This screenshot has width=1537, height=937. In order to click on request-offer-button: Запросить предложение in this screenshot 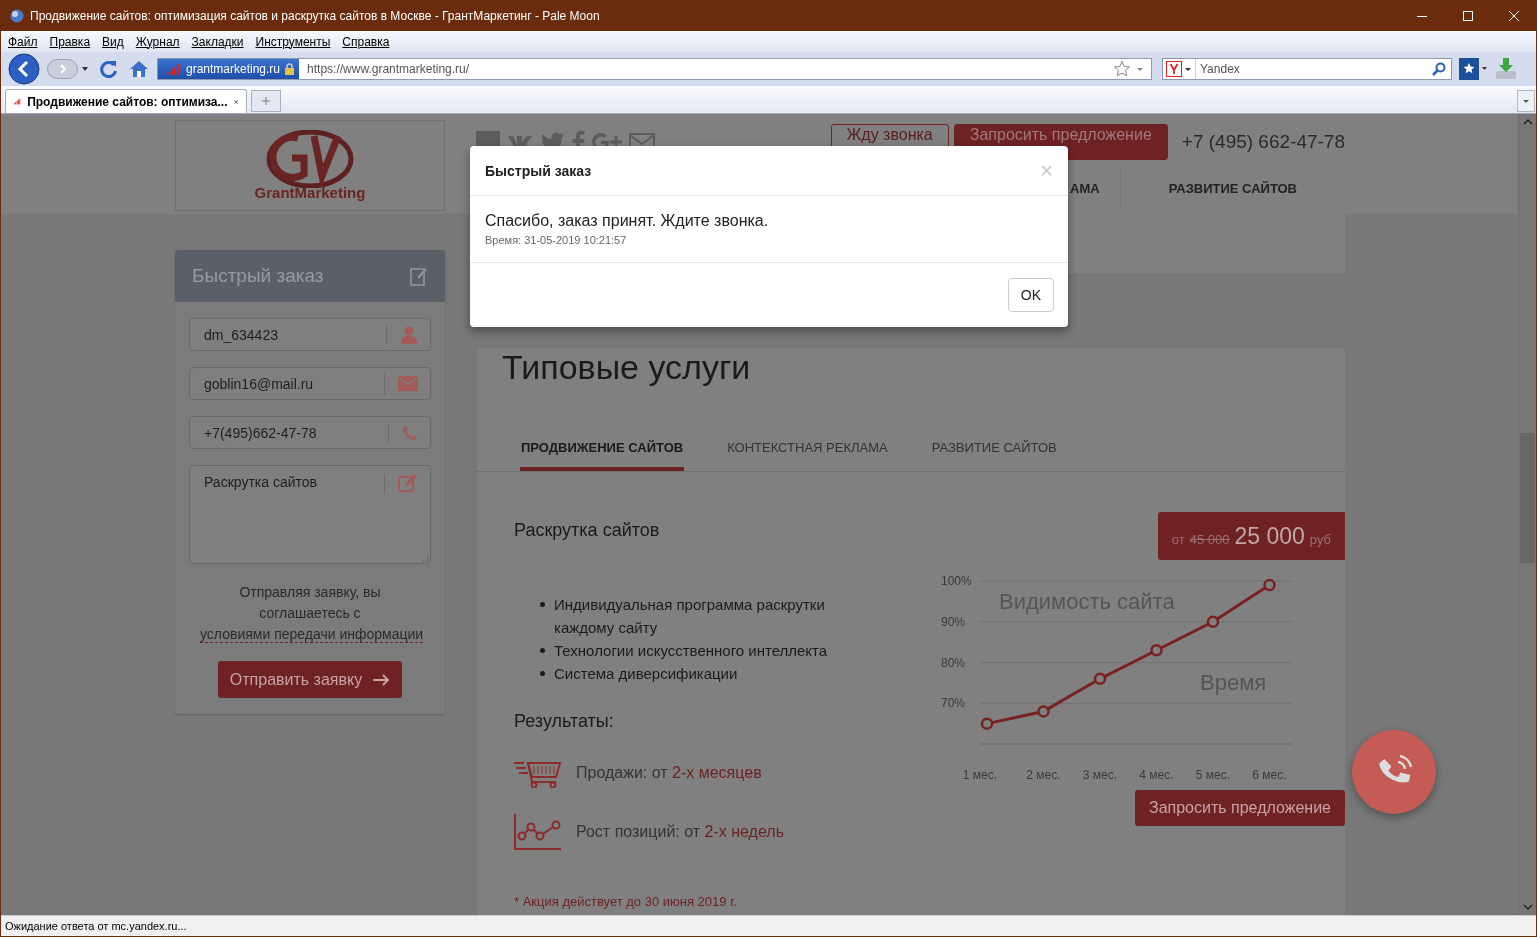, I will do `click(1239, 808)`.